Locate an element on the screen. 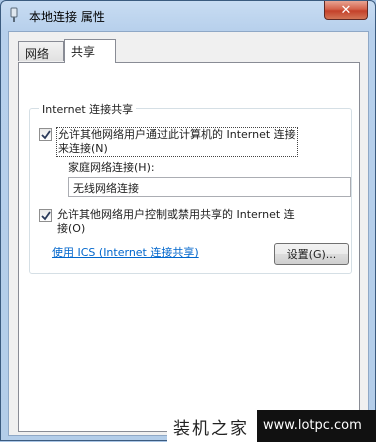  tab-network: 网络 is located at coordinates (41, 51).